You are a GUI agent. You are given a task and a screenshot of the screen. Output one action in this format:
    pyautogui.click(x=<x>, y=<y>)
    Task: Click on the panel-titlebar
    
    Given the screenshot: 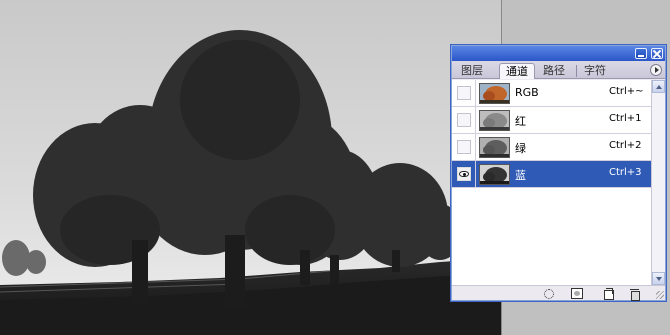 What is the action you would take?
    pyautogui.click(x=558, y=53)
    